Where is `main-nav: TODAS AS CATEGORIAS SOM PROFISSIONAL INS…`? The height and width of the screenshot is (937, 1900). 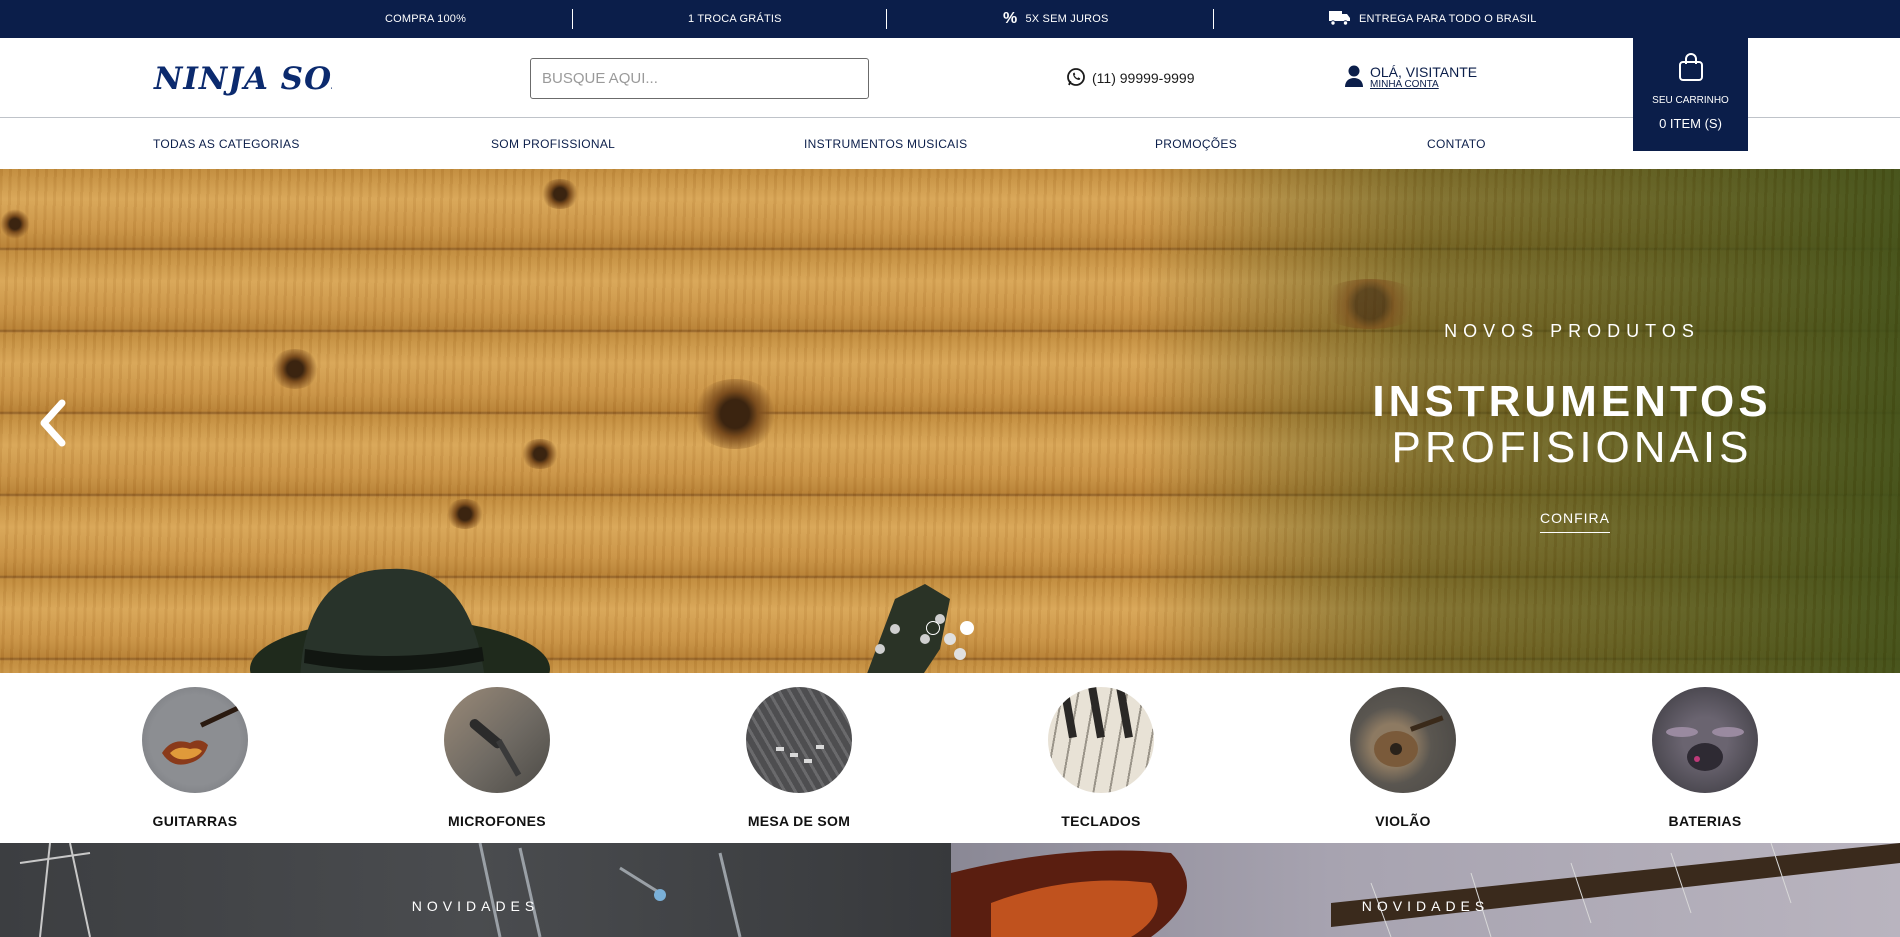 main-nav: TODAS AS CATEGORIAS SOM PROFISSIONAL INS… is located at coordinates (950, 144).